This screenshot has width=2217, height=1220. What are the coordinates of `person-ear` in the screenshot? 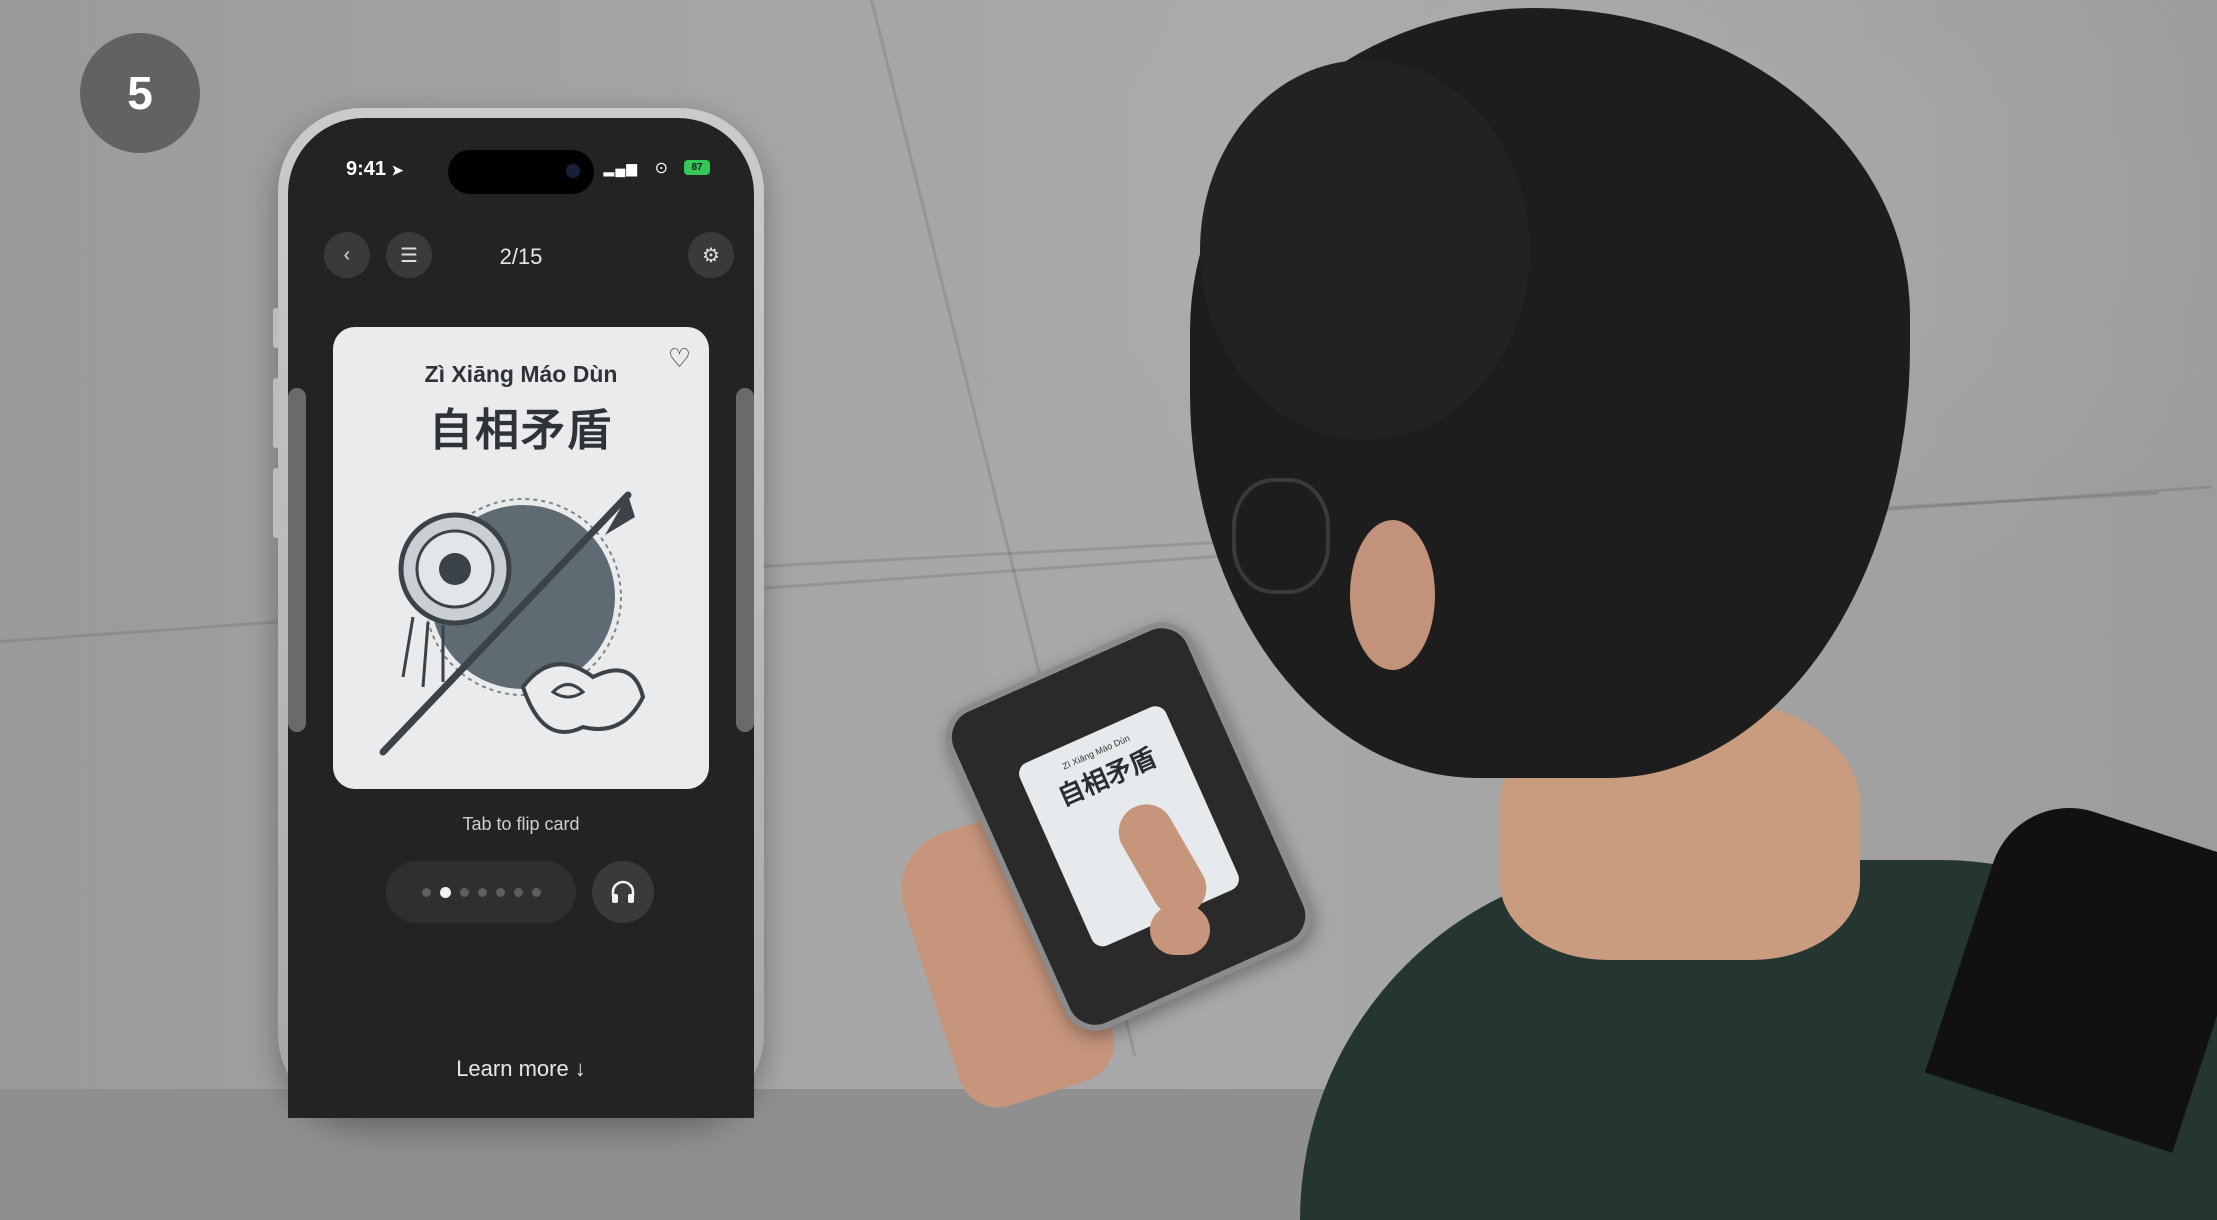 It's located at (1392, 595).